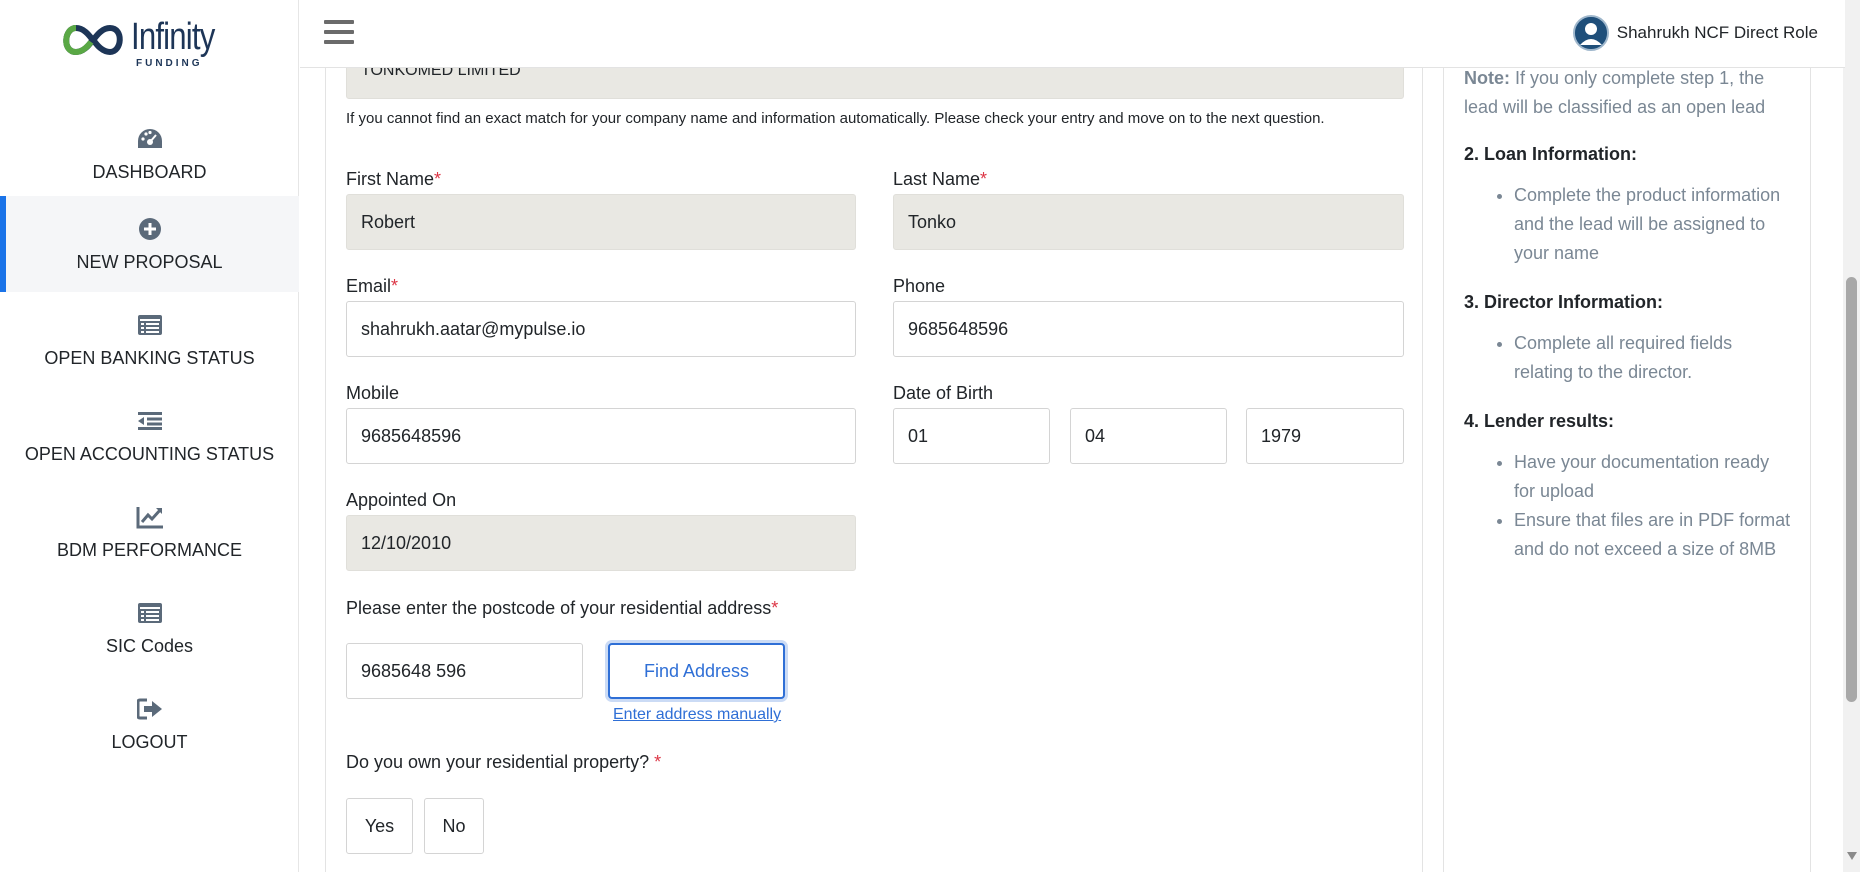 The image size is (1860, 872). I want to click on sidebar-item-label: OPEN BANKING STATUS, so click(149, 358).